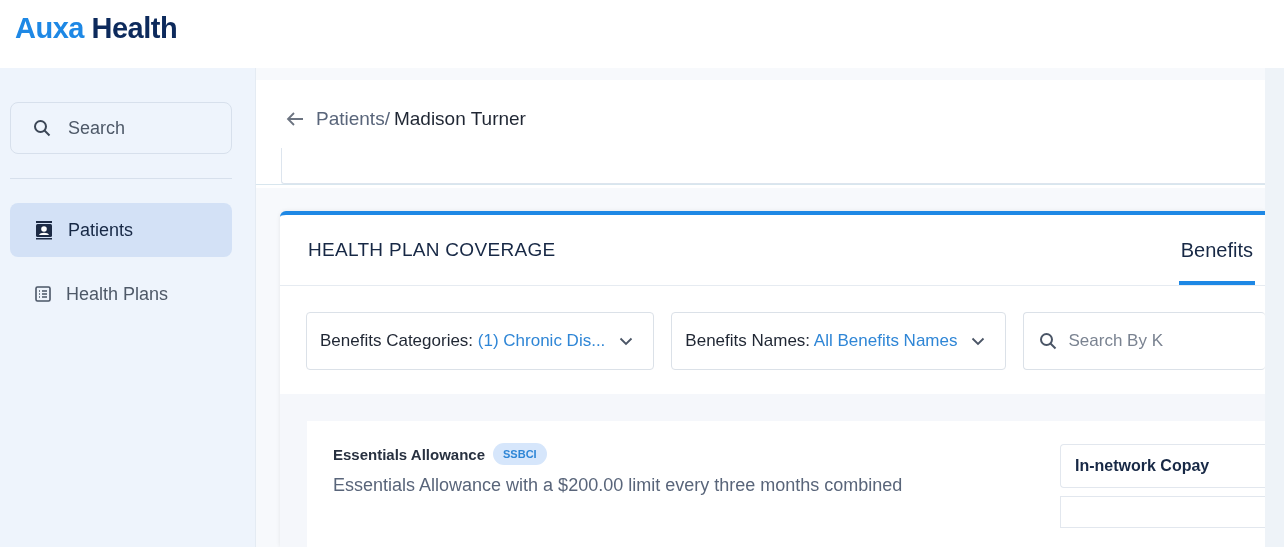  What do you see at coordinates (1216, 250) in the screenshot?
I see `tab: Benefits` at bounding box center [1216, 250].